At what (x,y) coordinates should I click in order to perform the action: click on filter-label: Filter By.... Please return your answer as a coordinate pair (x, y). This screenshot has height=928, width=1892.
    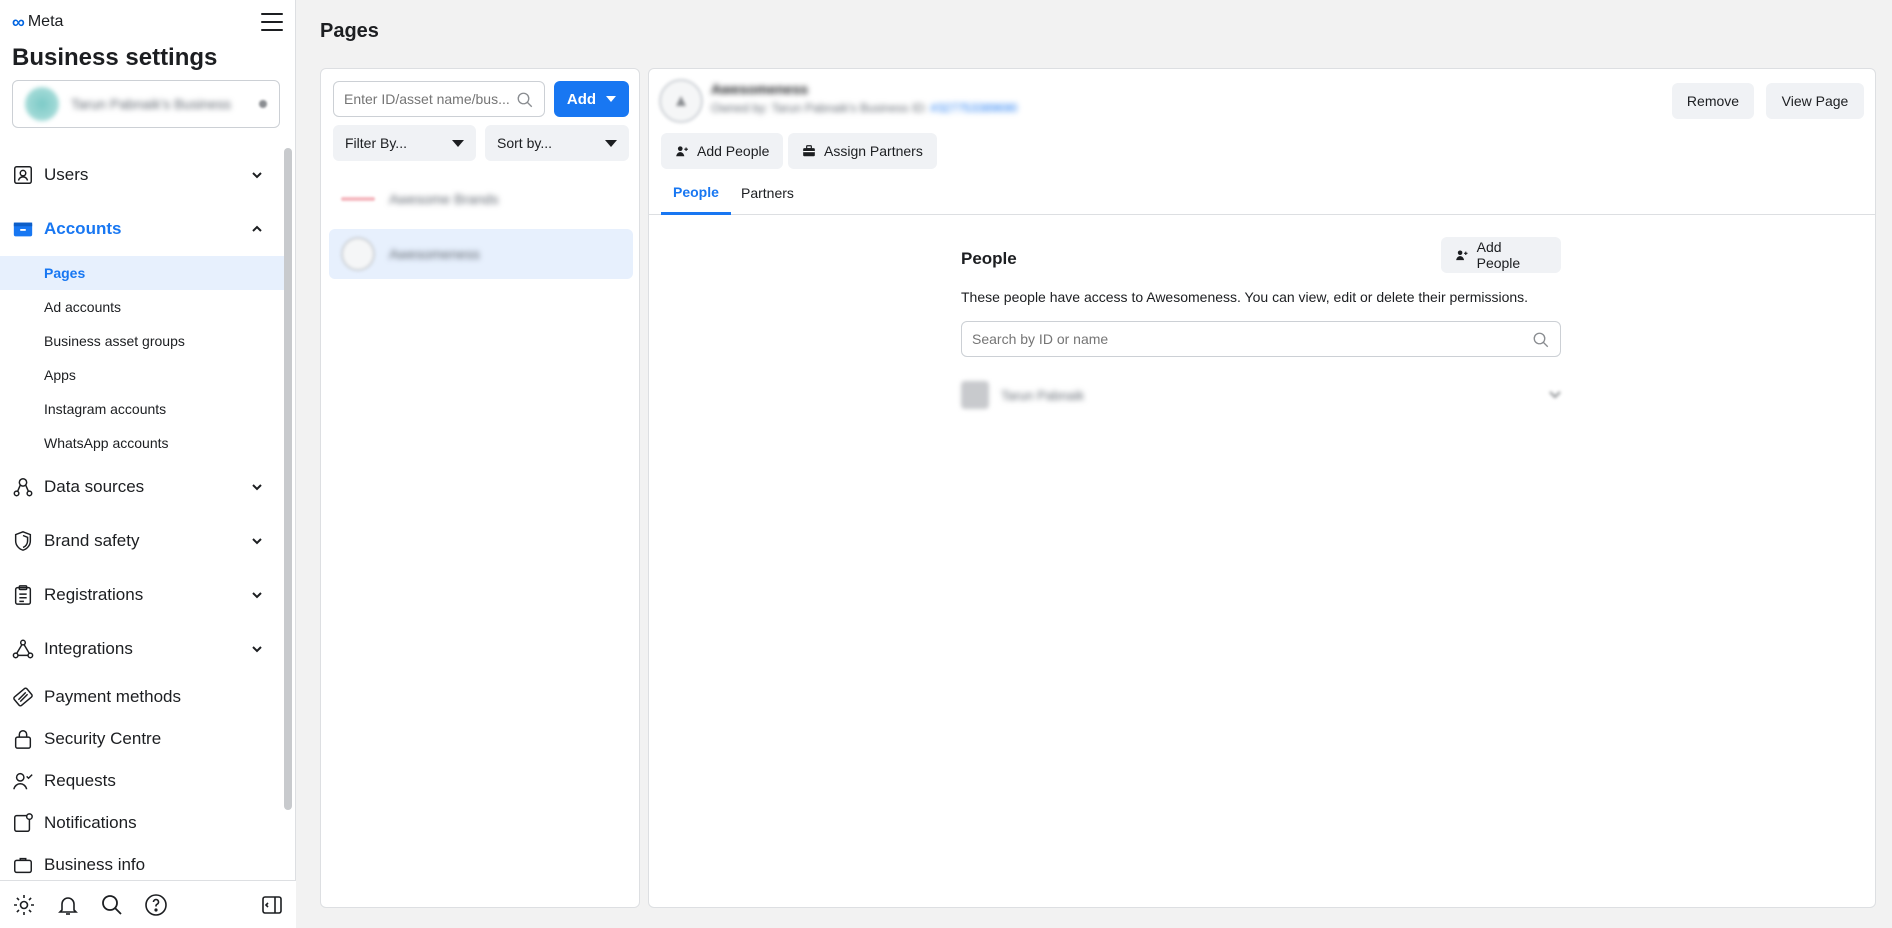
    Looking at the image, I should click on (376, 143).